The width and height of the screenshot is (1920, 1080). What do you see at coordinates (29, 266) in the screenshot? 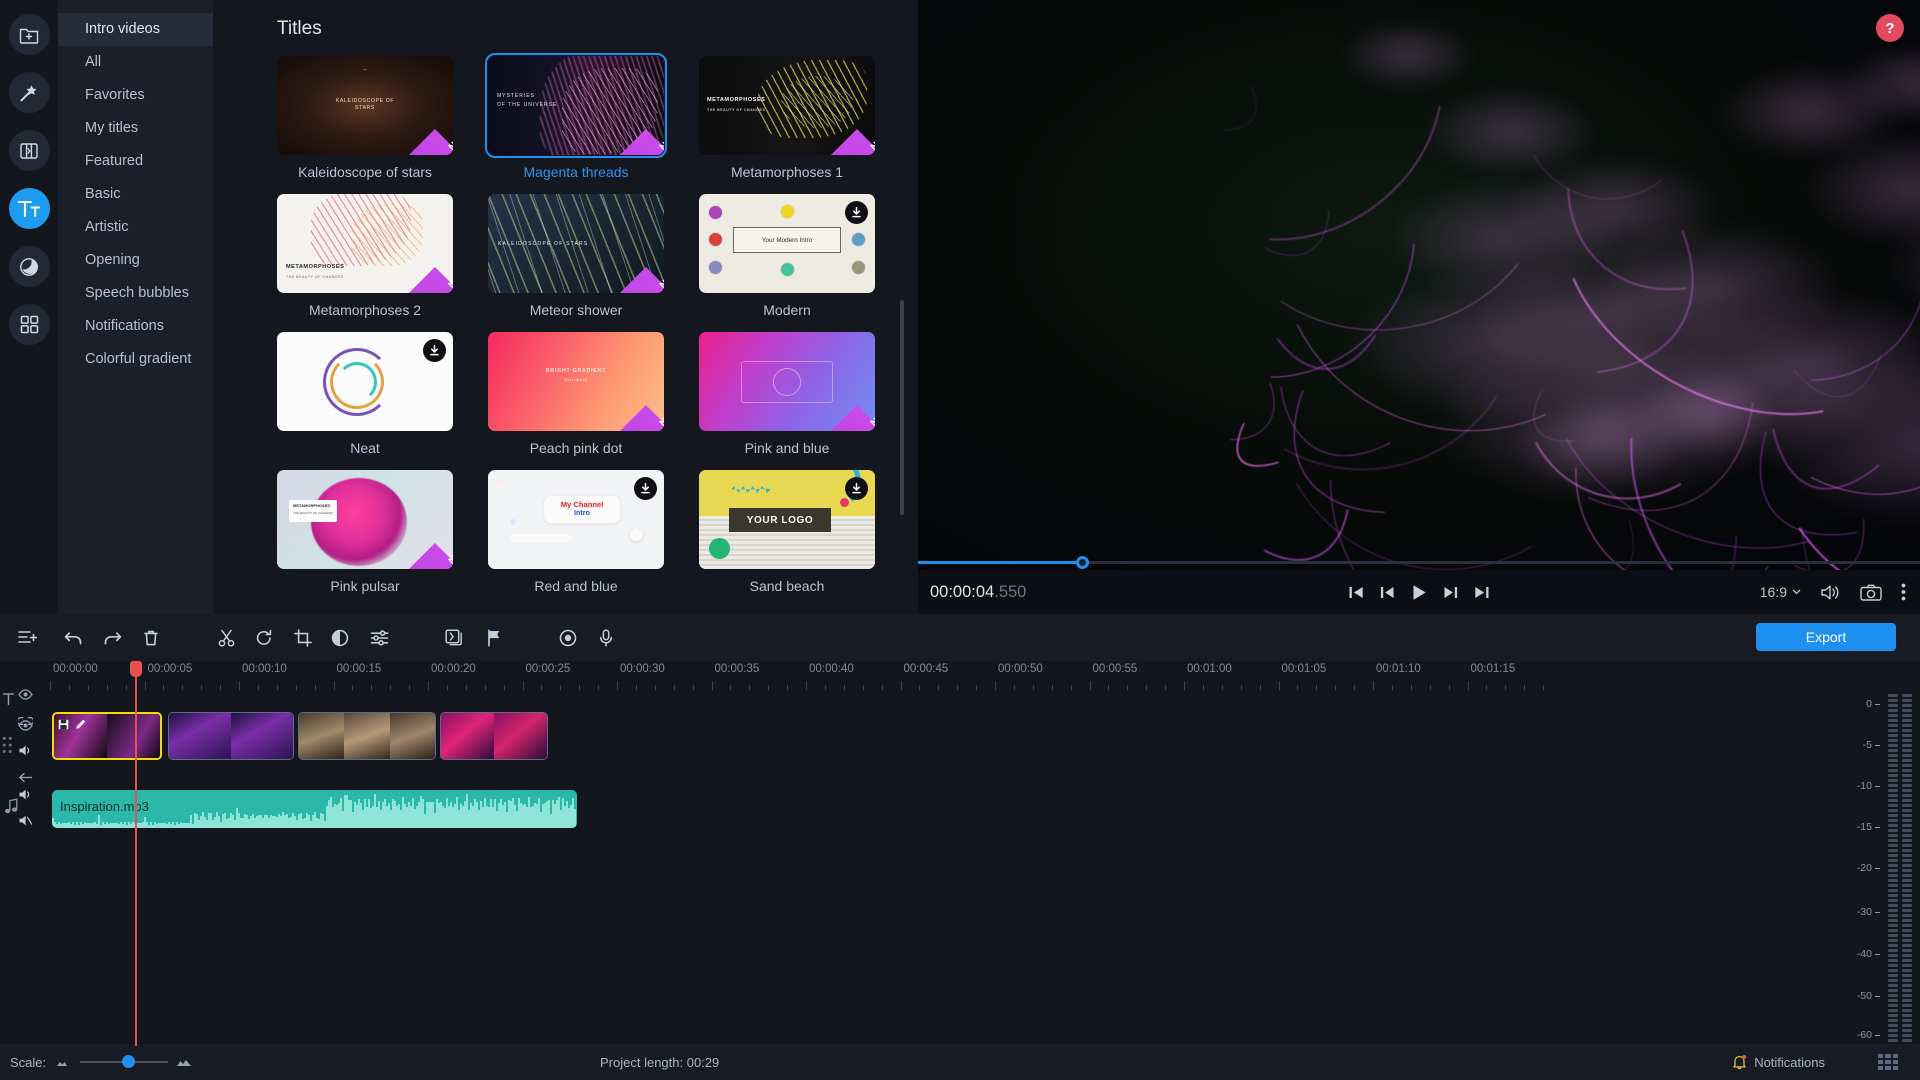
I see `rail-filters` at bounding box center [29, 266].